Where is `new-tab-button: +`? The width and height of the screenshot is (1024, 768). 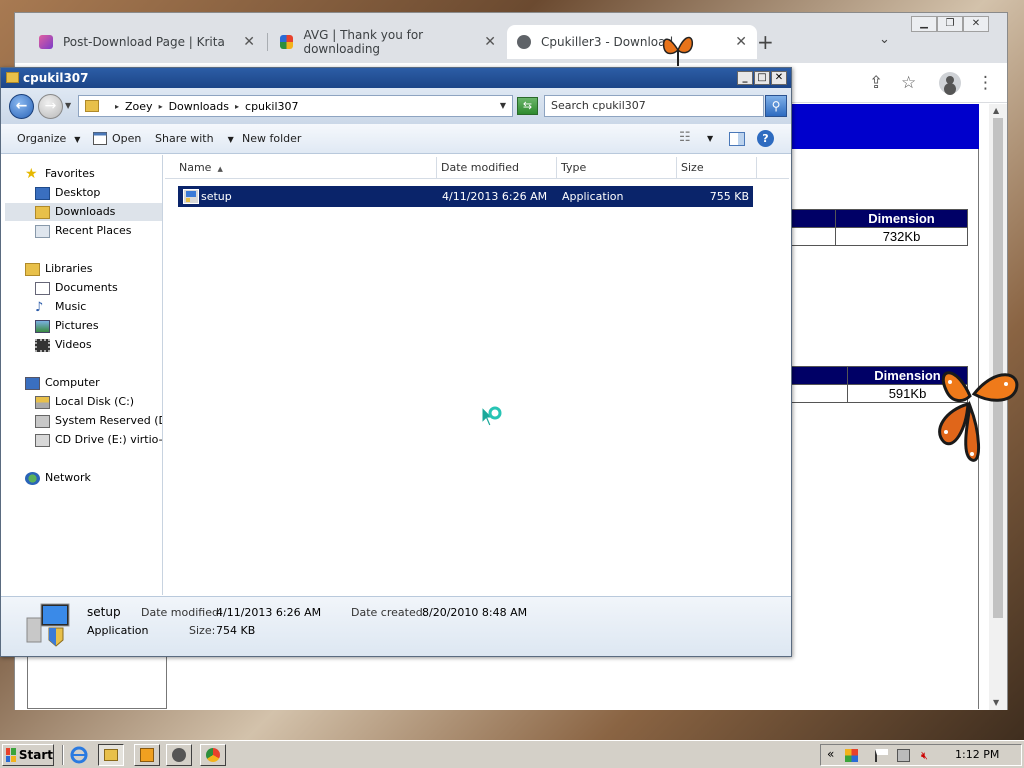 new-tab-button: + is located at coordinates (765, 42).